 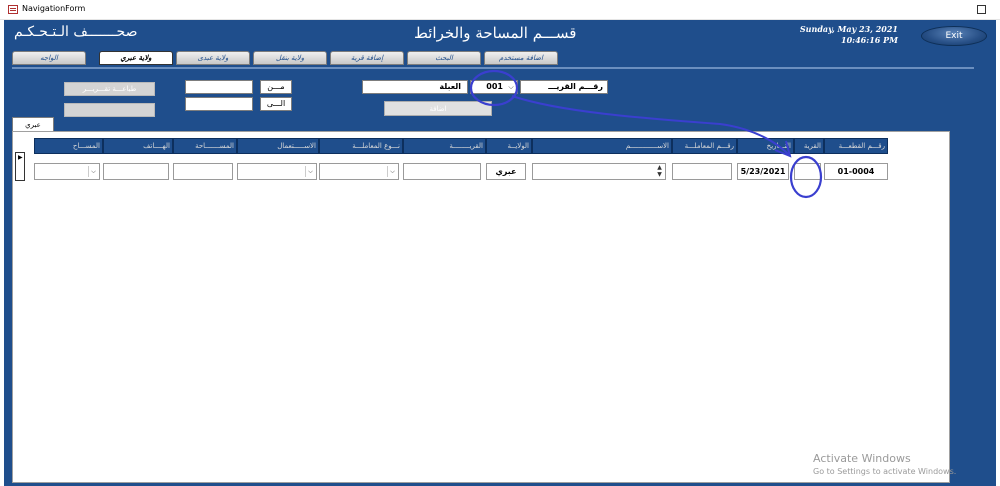 I want to click on tab-wilayat-bnql: ولاية بنقل, so click(x=290, y=58).